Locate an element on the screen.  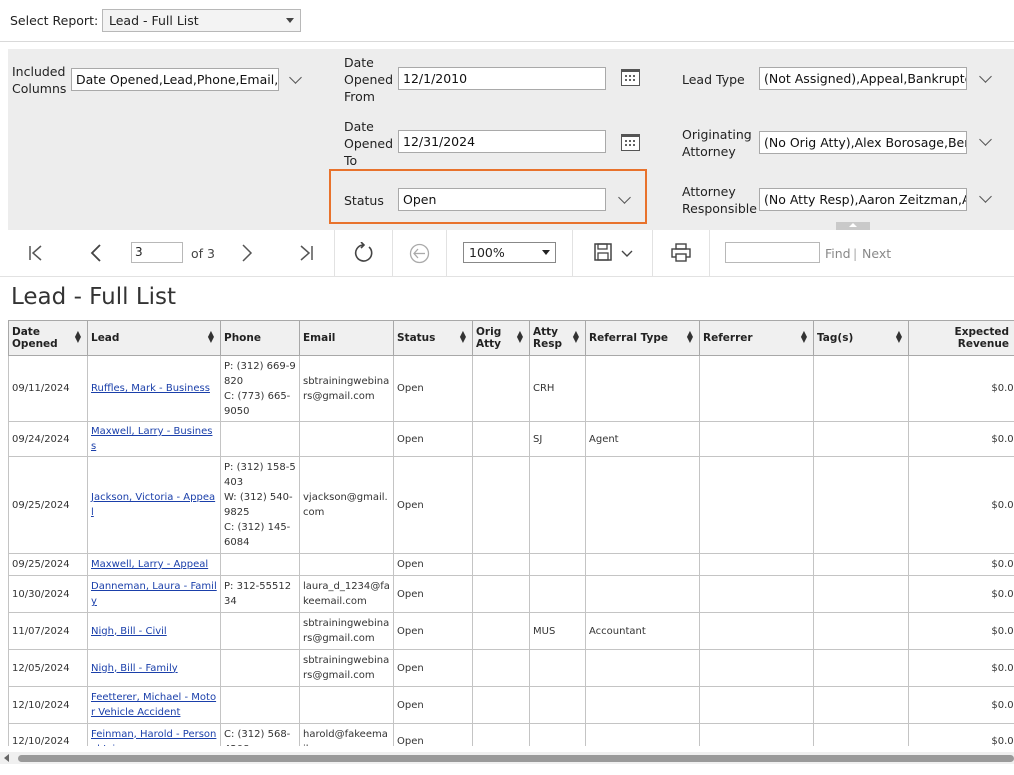
lead-link: Nigh, Bill - Civil is located at coordinates (129, 631).